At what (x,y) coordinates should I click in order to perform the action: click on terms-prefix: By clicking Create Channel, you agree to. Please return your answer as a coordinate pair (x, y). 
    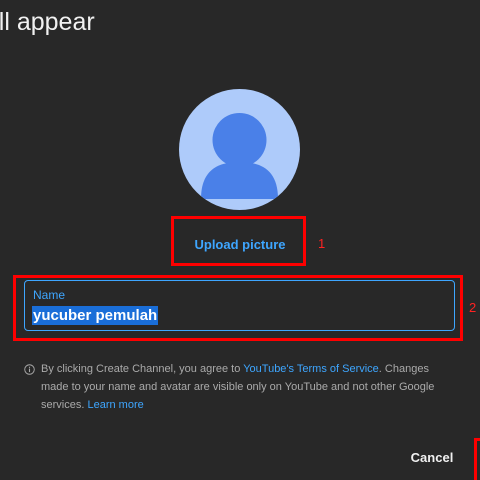
    Looking at the image, I should click on (142, 369).